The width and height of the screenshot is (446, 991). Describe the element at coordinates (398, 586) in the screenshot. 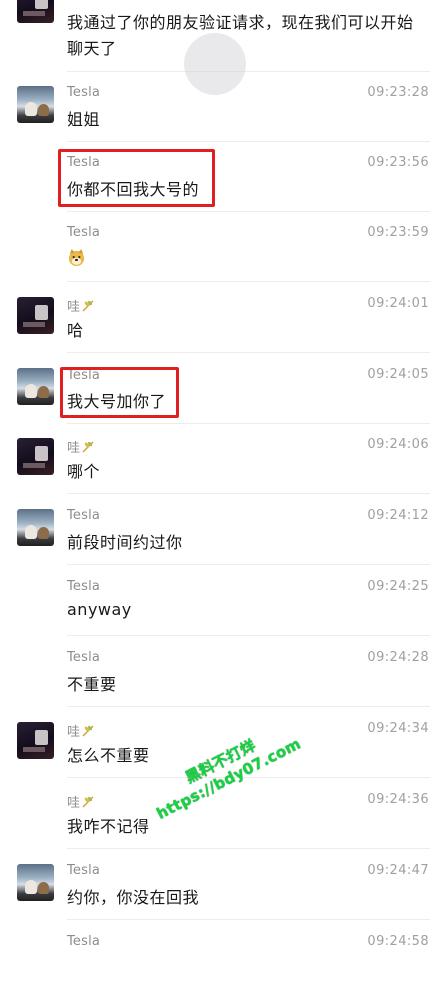

I see `message-time: 09:24:25` at that location.